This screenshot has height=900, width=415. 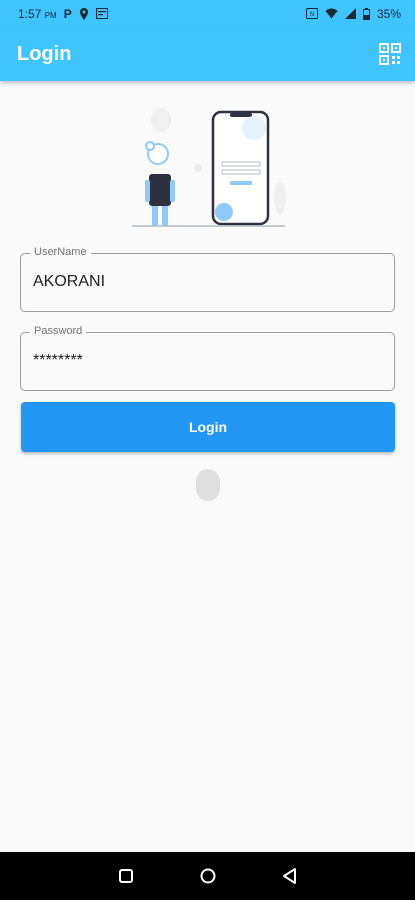 I want to click on username-field: UserName AKORANI, so click(x=207, y=279).